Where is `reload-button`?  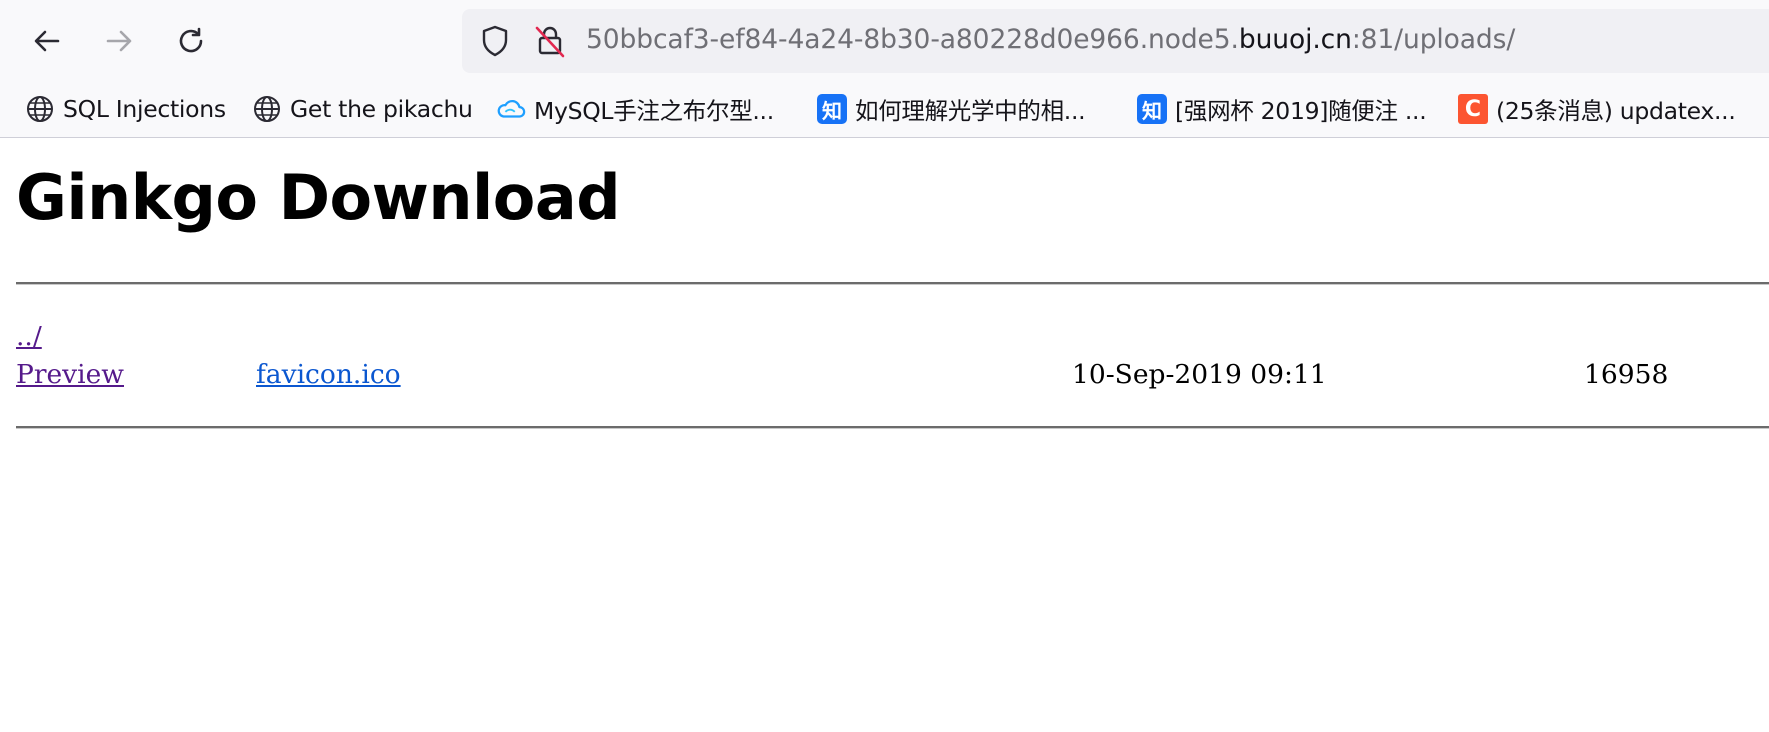 reload-button is located at coordinates (191, 41).